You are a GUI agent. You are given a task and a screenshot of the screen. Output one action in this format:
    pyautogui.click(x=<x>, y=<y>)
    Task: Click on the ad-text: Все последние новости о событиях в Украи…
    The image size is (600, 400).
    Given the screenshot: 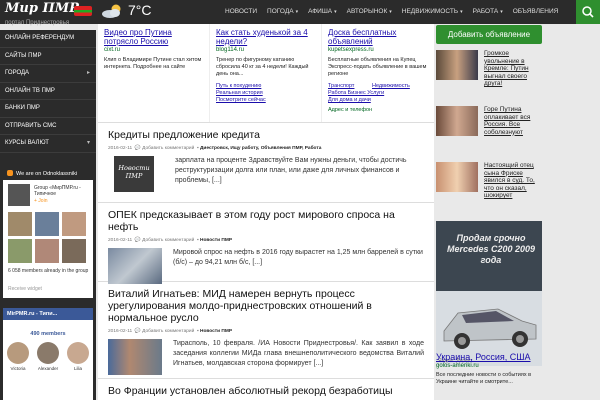 What is the action you would take?
    pyautogui.click(x=484, y=378)
    